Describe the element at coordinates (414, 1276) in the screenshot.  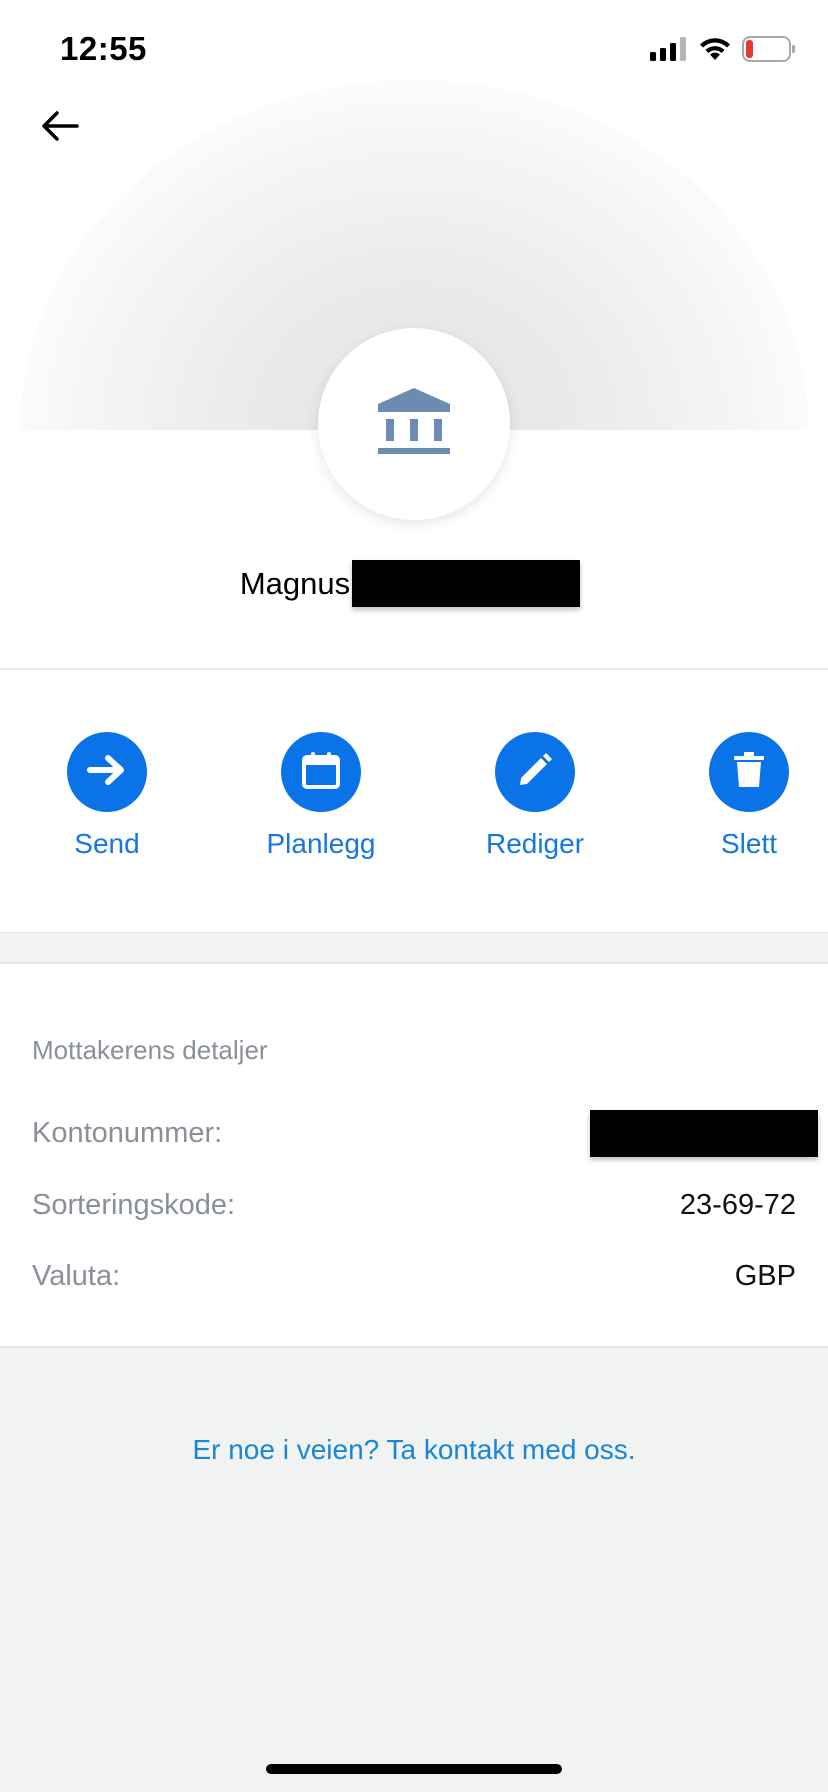
I see `detail-row-currency: Valuta: GBP` at that location.